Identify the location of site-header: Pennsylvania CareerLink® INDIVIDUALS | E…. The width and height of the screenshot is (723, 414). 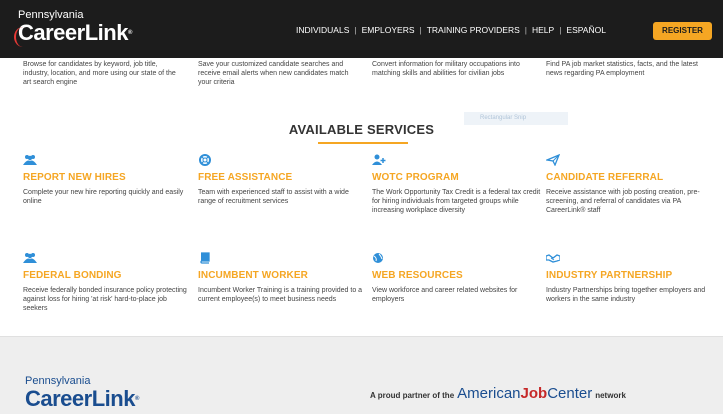
(361, 29).